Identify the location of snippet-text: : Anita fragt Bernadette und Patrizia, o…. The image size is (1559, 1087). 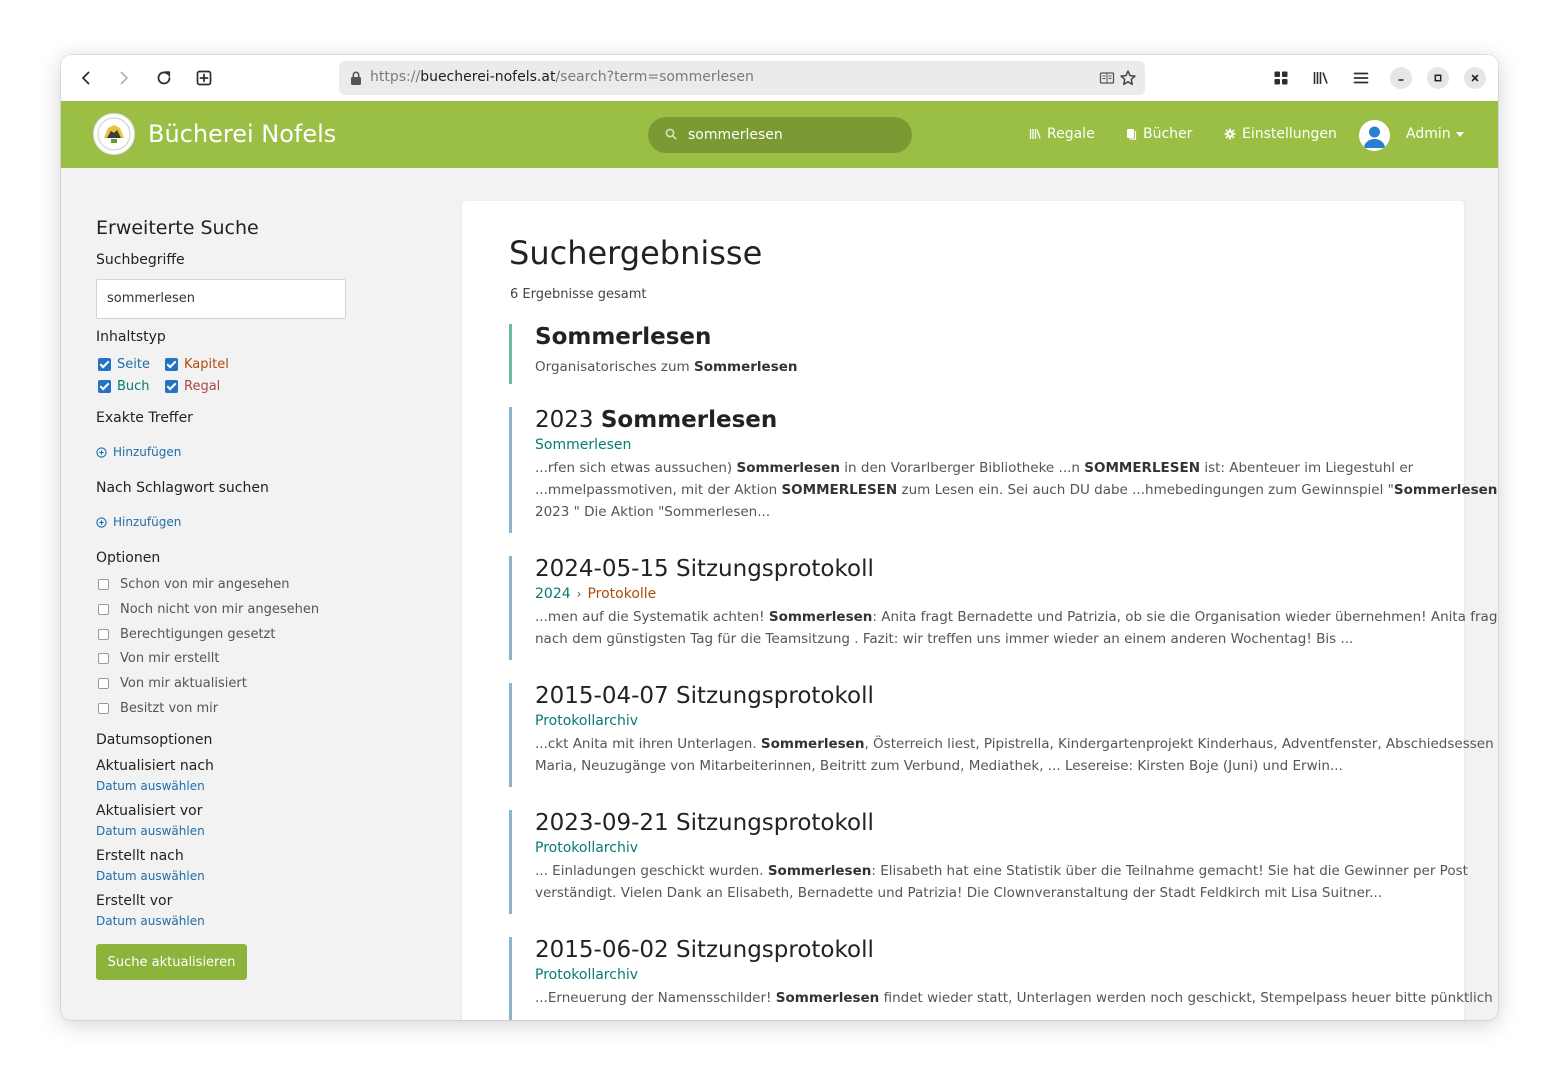
(1185, 617).